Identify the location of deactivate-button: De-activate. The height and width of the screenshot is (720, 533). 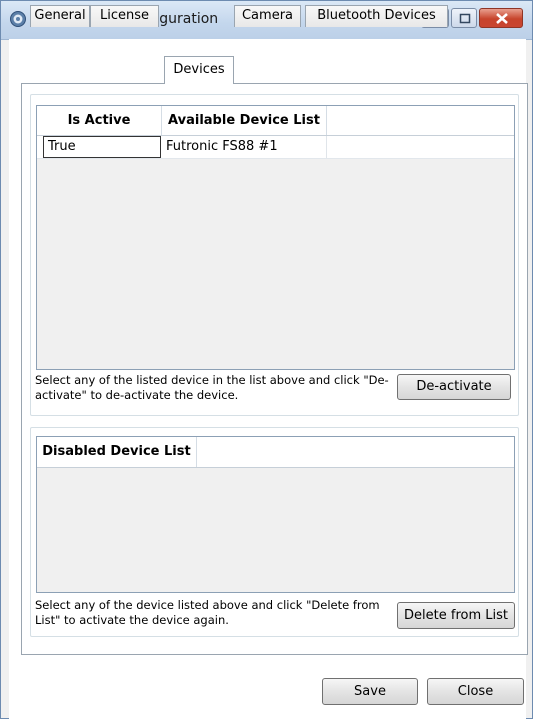
(454, 387).